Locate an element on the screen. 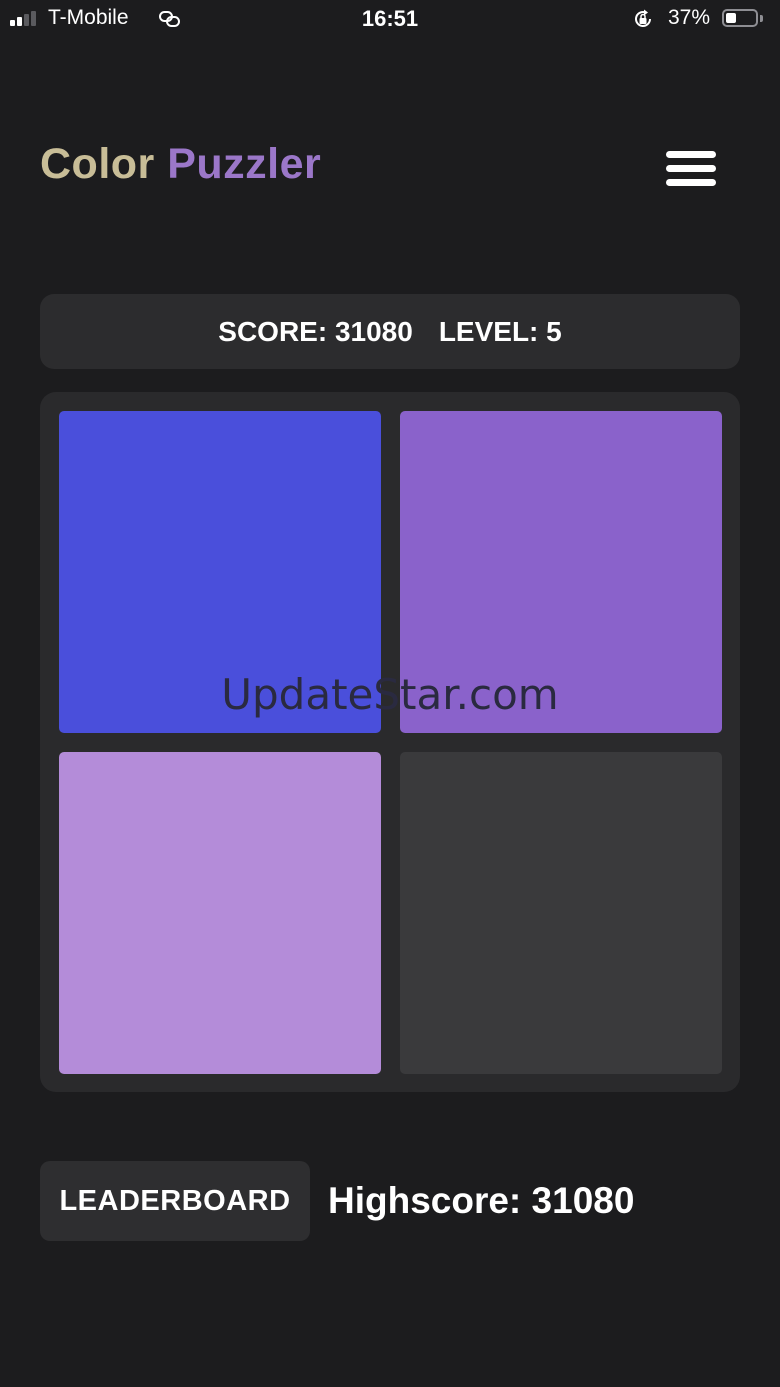  status-time: 16:51 is located at coordinates (390, 18).